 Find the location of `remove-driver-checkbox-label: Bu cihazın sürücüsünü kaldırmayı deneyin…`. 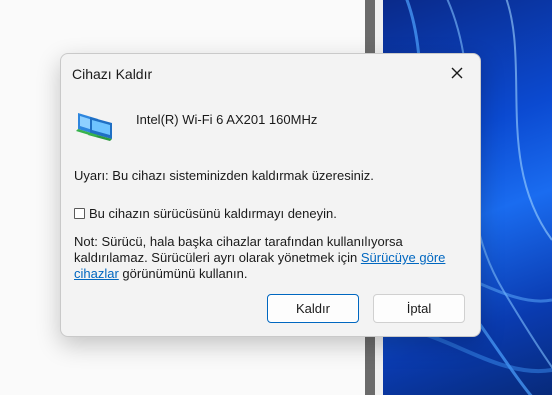

remove-driver-checkbox-label: Bu cihazın sürücüsünü kaldırmayı deneyin… is located at coordinates (213, 213).